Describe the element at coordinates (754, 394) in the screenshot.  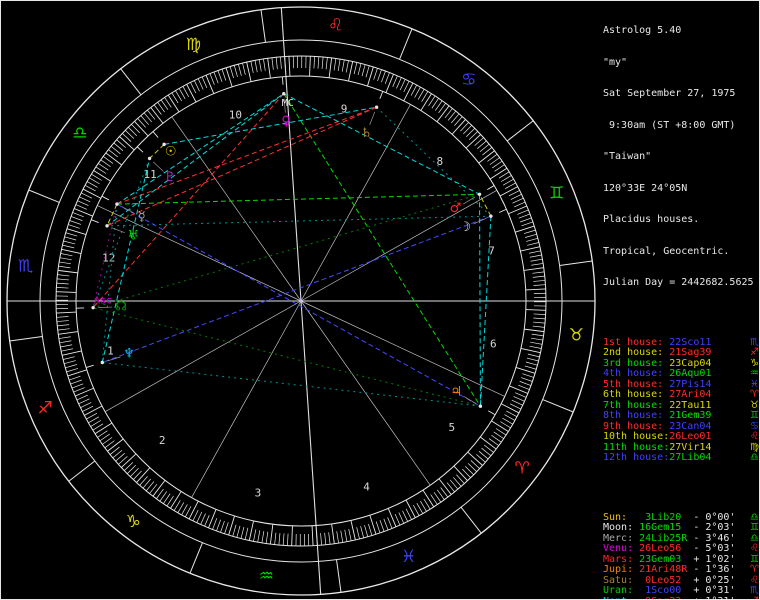
I see `house-sign-glyph: ♈` at that location.